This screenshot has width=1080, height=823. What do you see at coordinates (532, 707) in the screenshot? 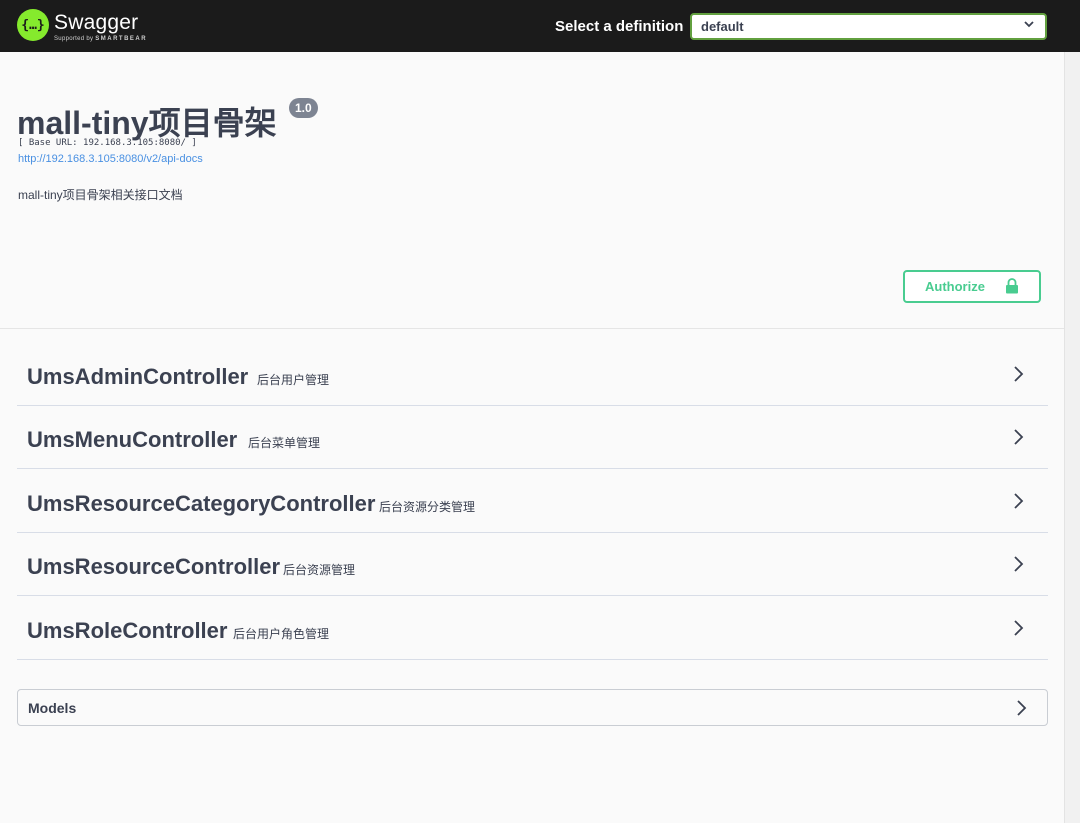
I see `models-section: Models` at bounding box center [532, 707].